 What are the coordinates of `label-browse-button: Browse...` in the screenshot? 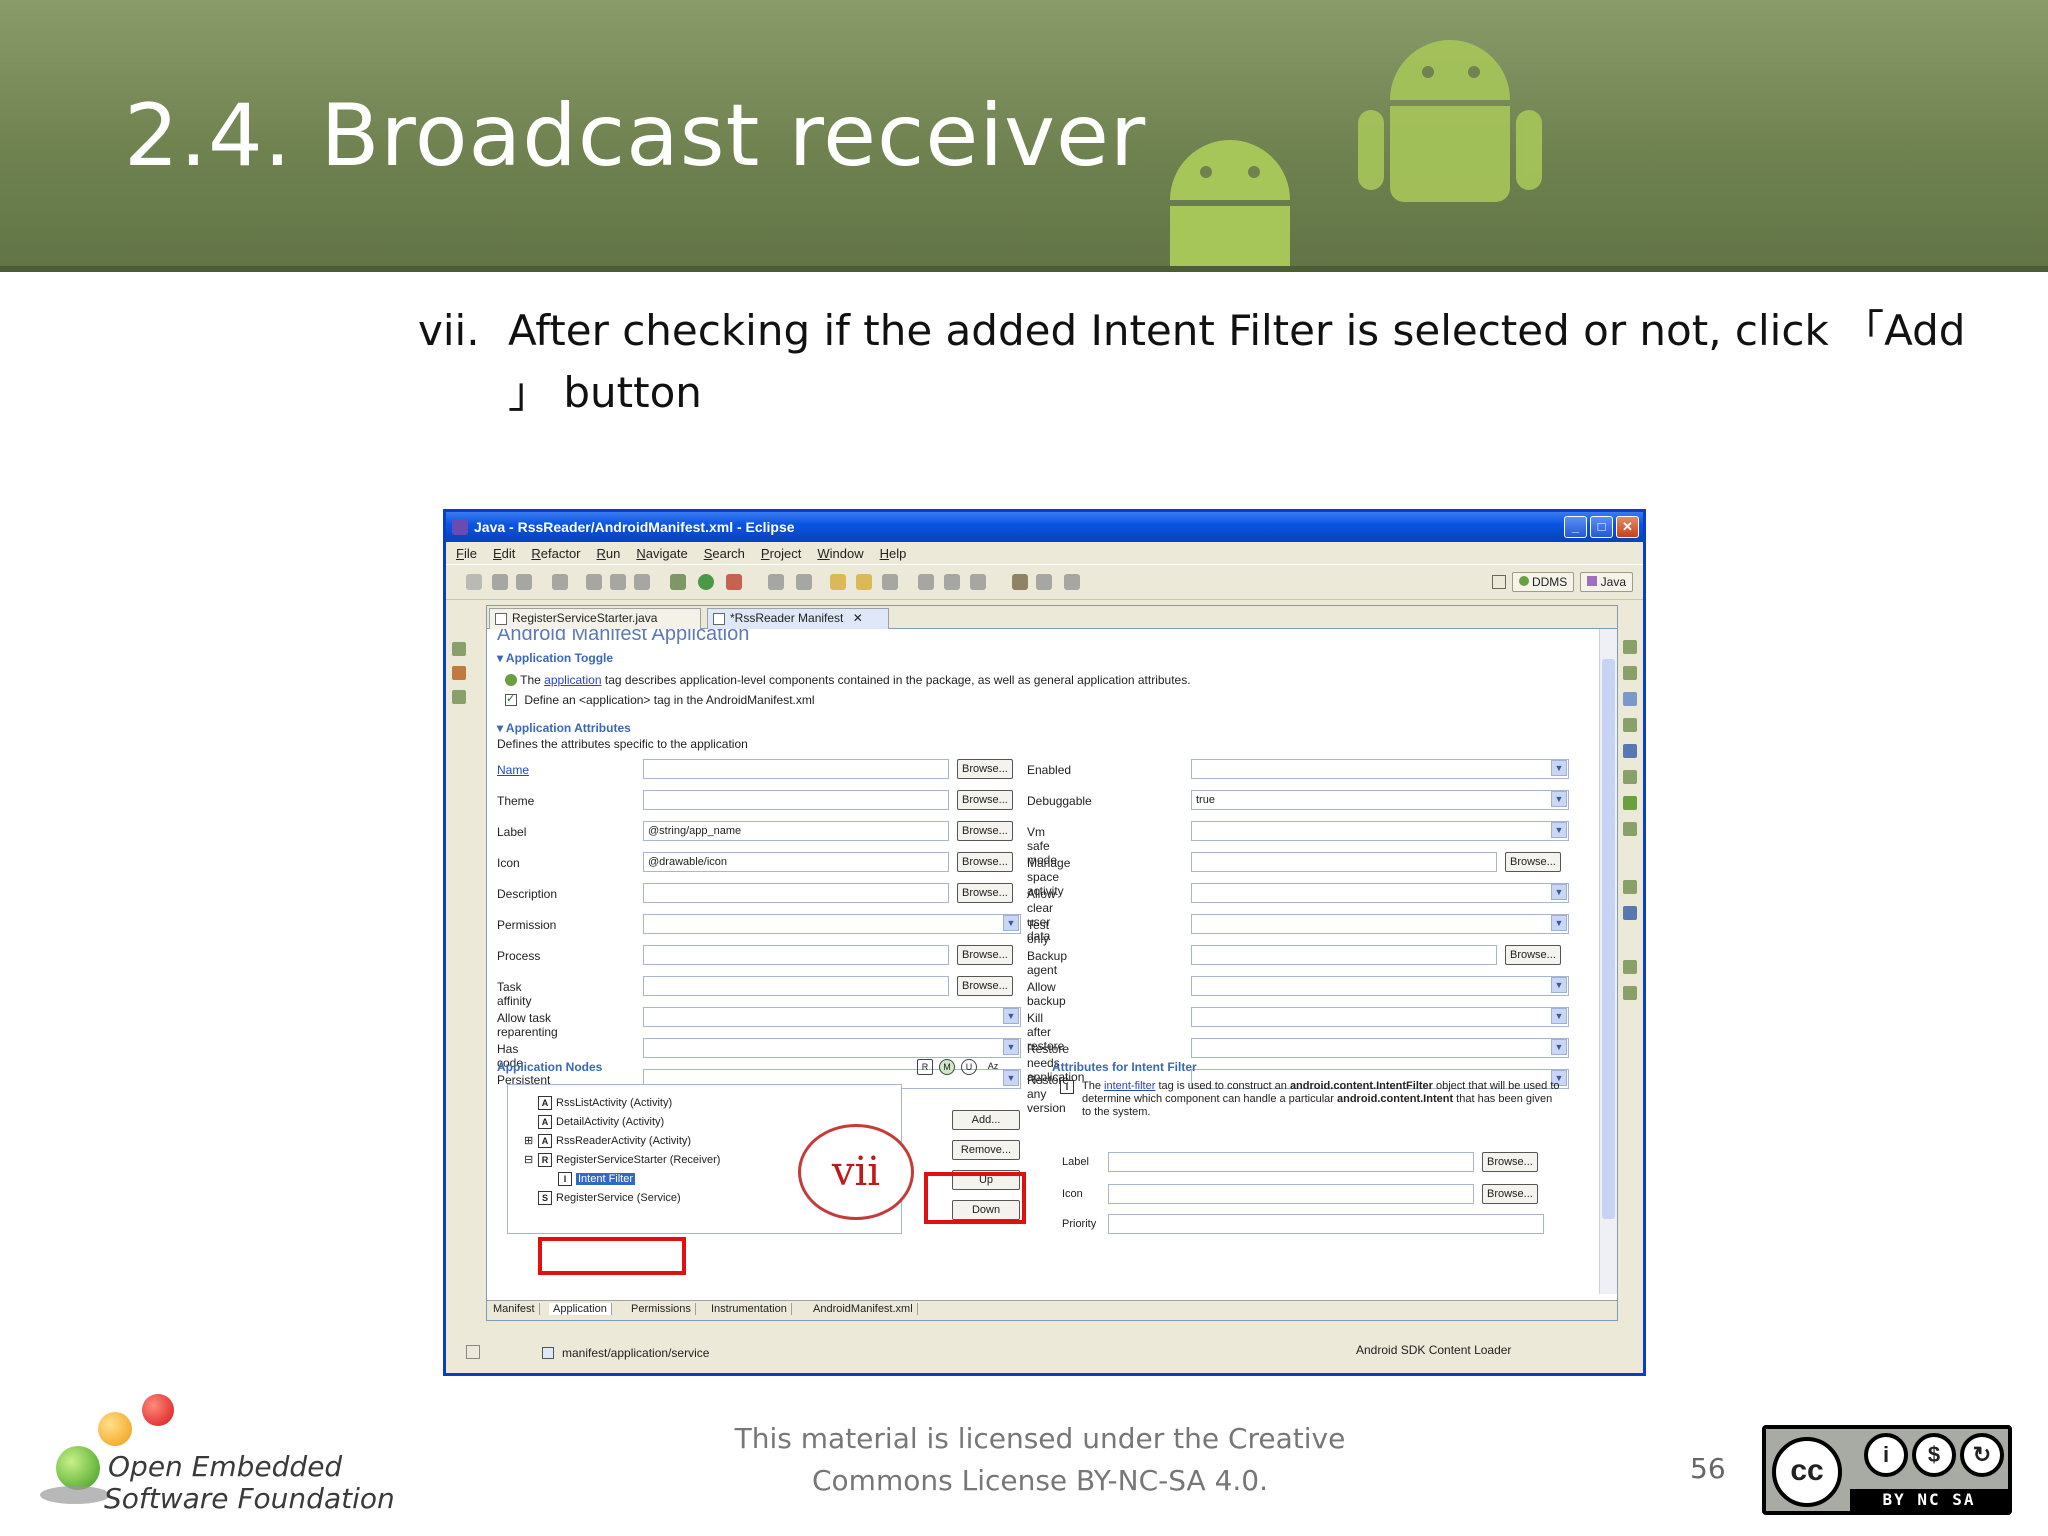 It's located at (985, 831).